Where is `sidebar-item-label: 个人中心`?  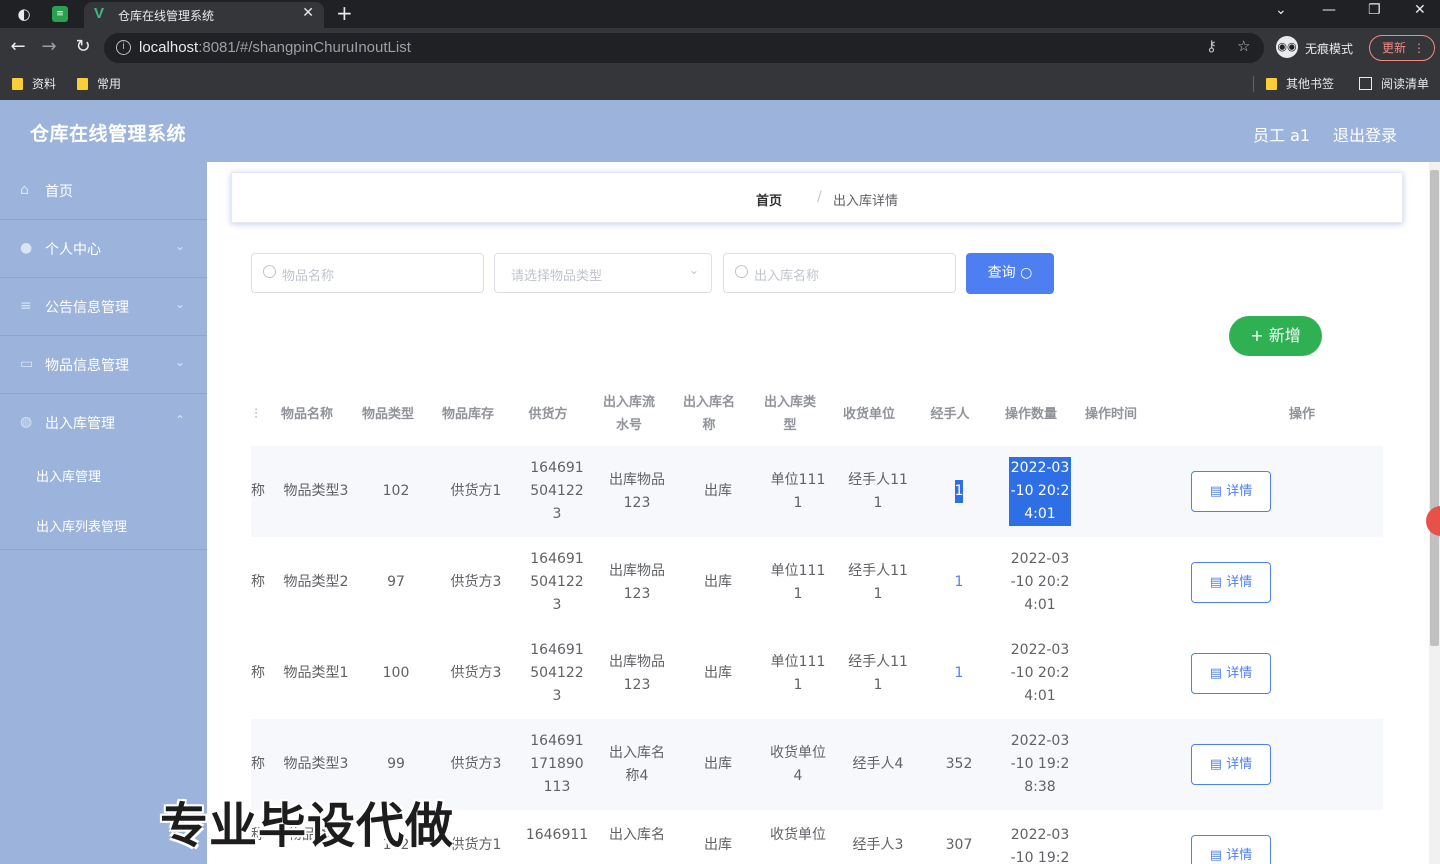 sidebar-item-label: 个人中心 is located at coordinates (73, 250).